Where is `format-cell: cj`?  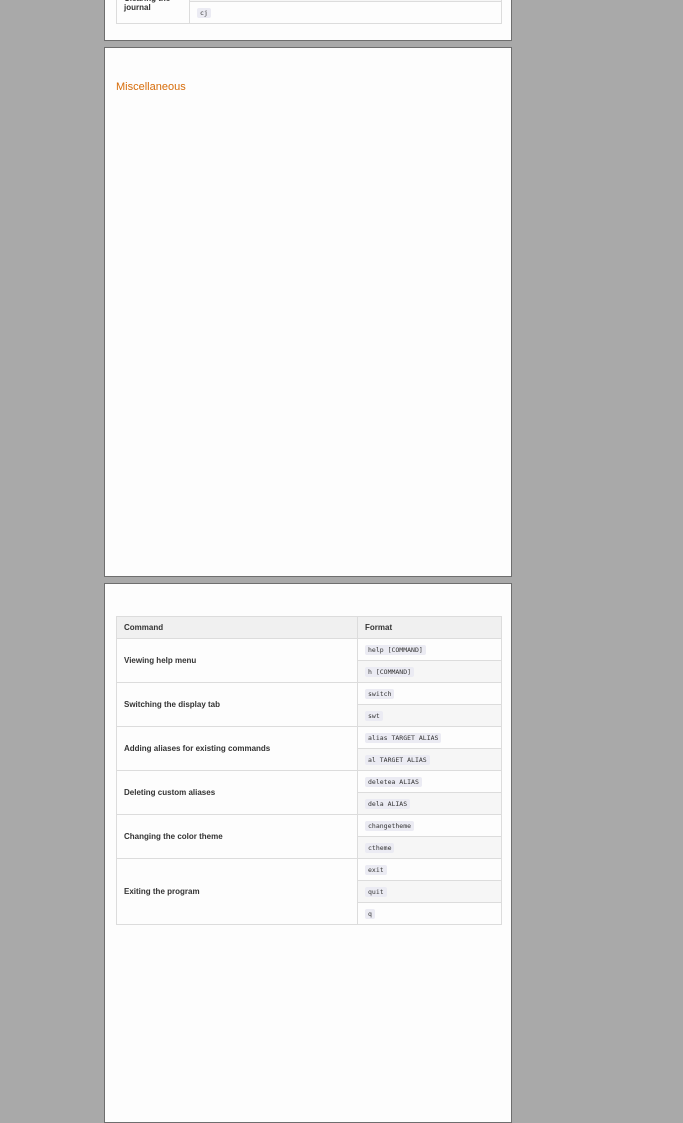
format-cell: cj is located at coordinates (345, 12).